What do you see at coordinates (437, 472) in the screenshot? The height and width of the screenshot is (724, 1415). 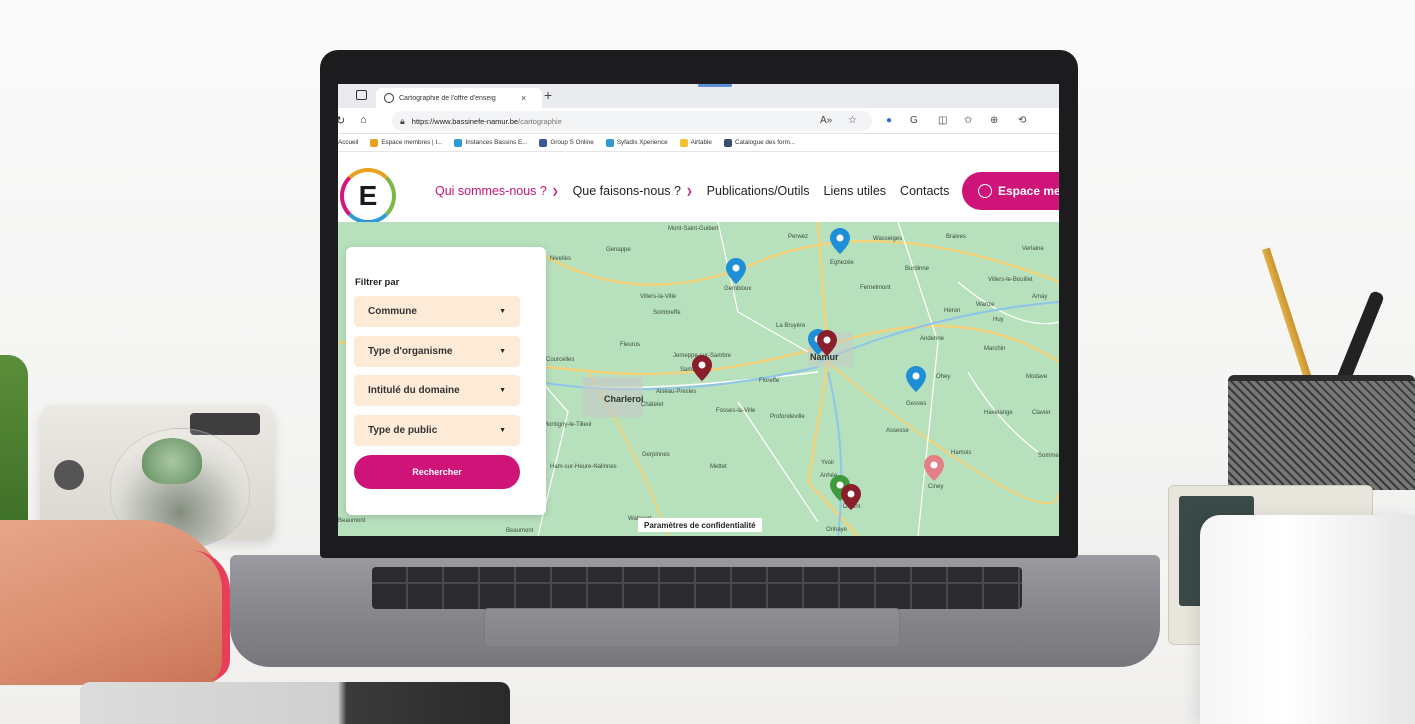 I see `rechercher-button: Rechercher` at bounding box center [437, 472].